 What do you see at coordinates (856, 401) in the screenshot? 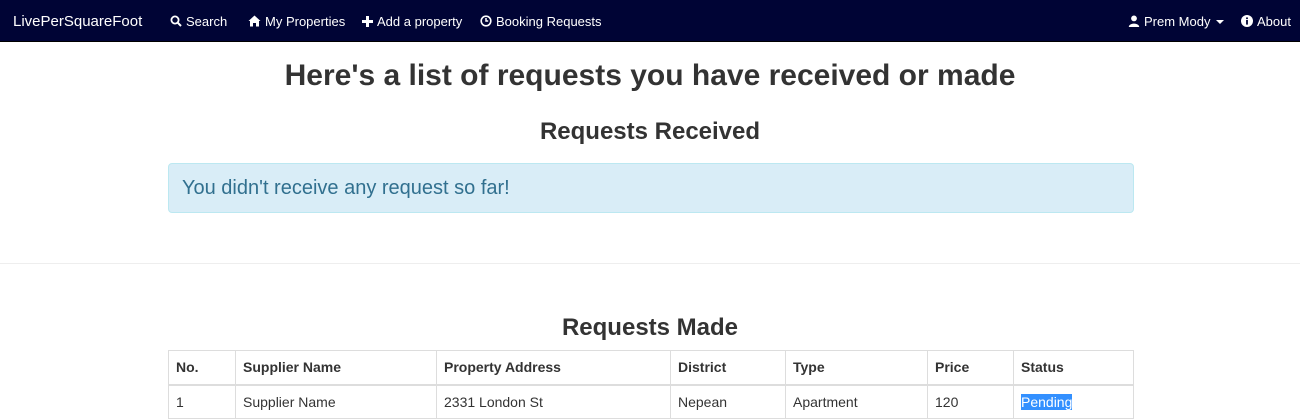
I see `cell-type: Apartment` at bounding box center [856, 401].